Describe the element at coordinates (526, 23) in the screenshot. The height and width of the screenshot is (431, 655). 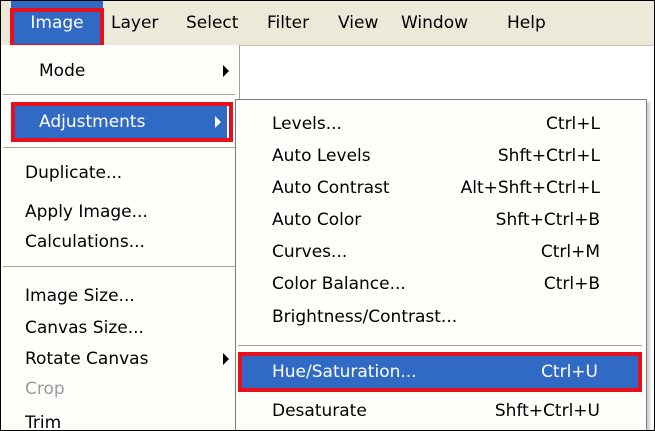
I see `menu-help: Help` at that location.